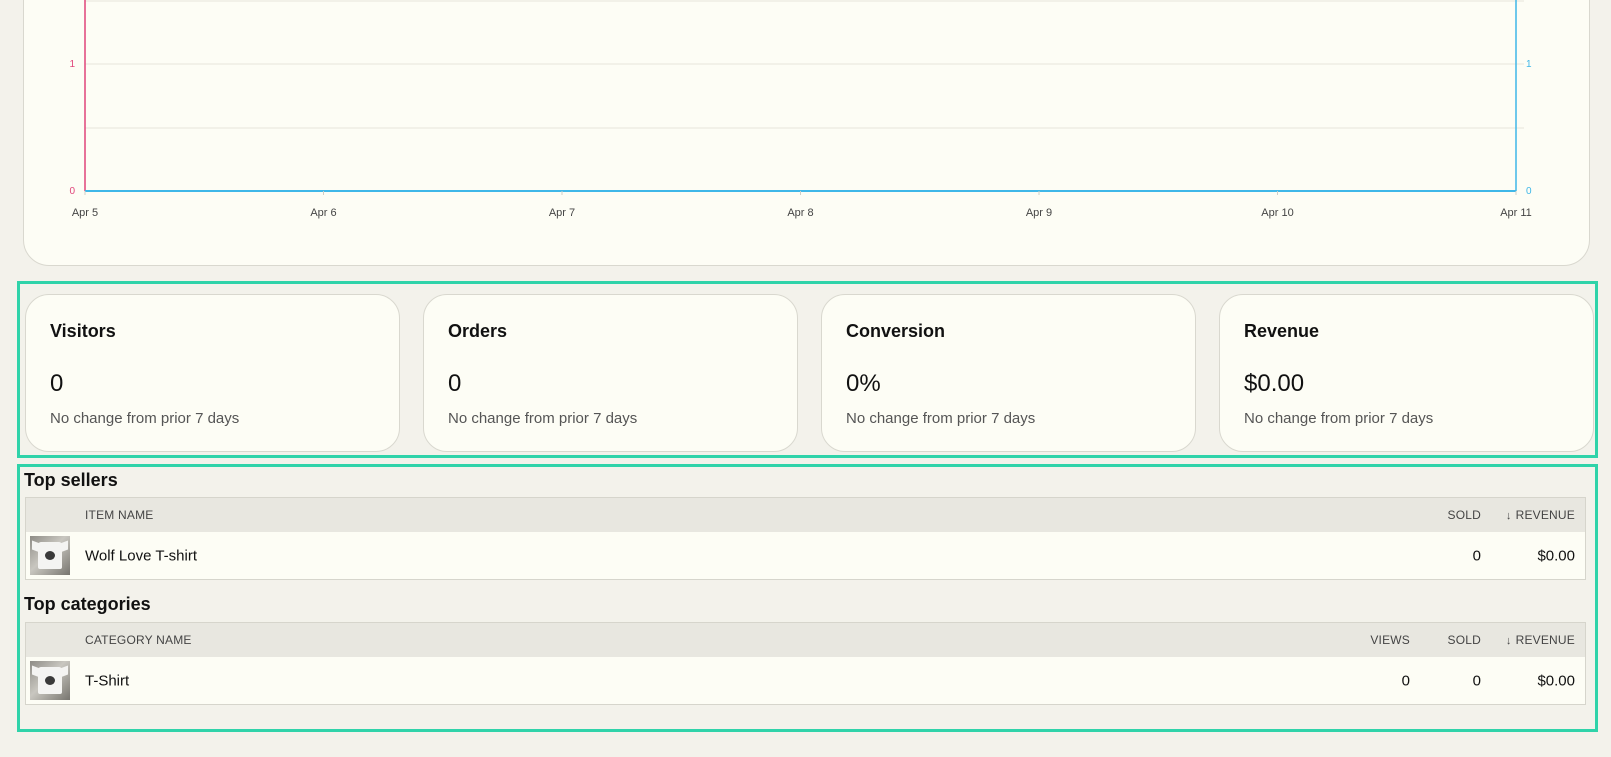 Image resolution: width=1611 pixels, height=757 pixels. I want to click on category-sold: 0, so click(1476, 680).